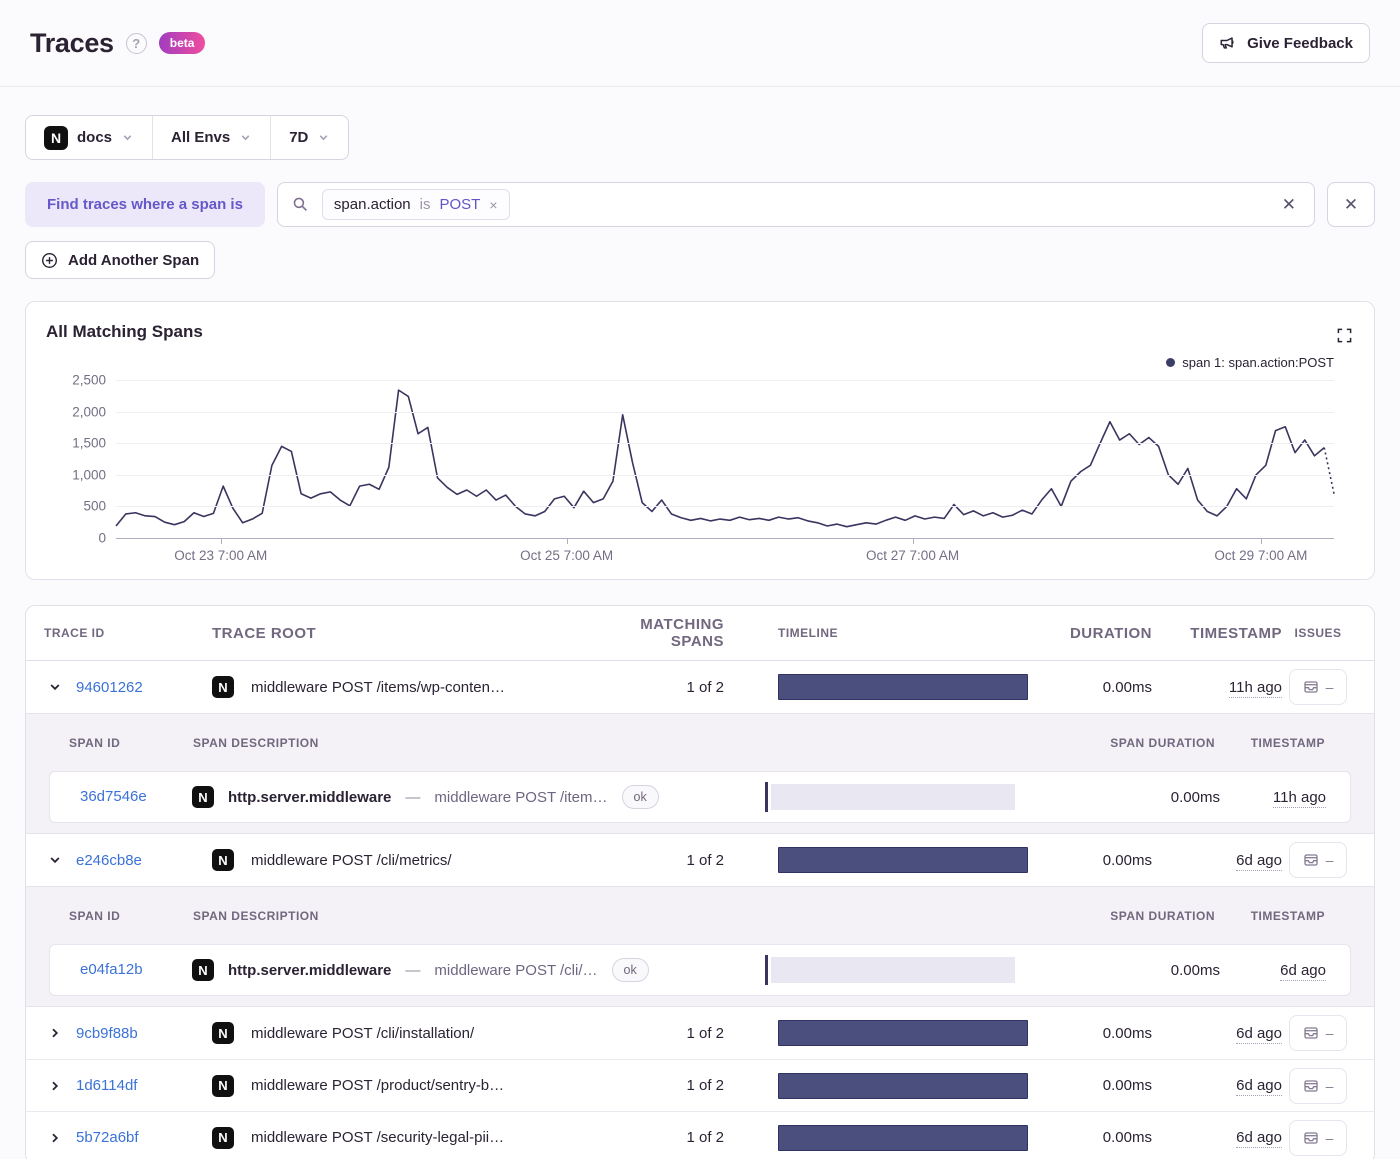 The height and width of the screenshot is (1159, 1400). I want to click on token-remove-icon: ×, so click(493, 205).